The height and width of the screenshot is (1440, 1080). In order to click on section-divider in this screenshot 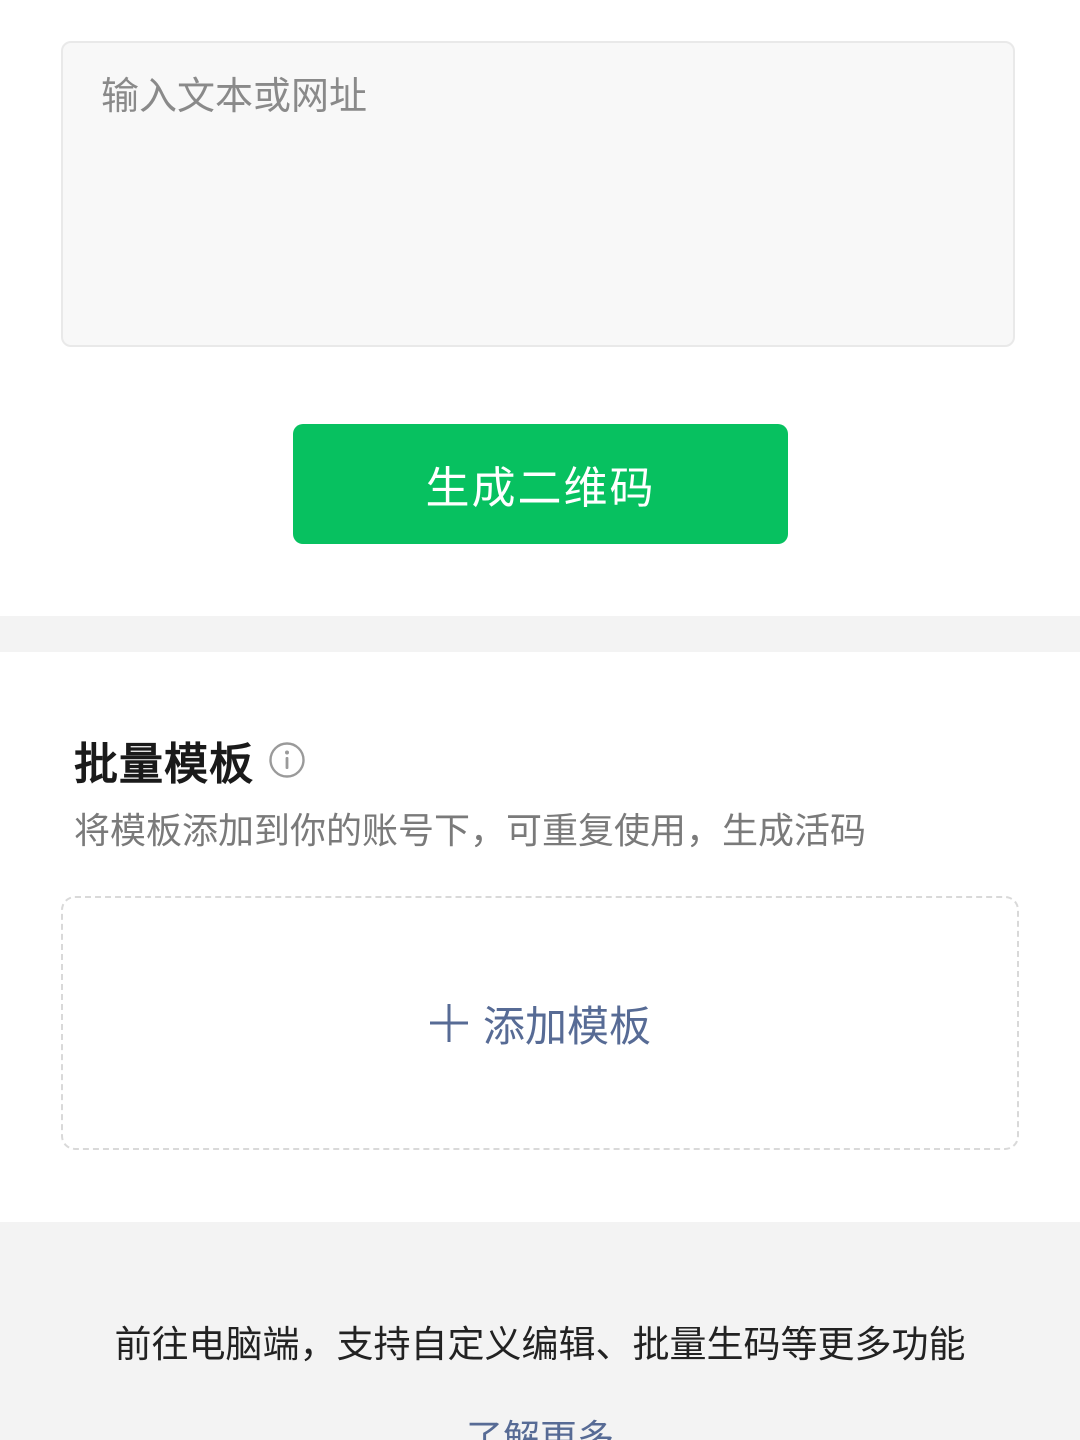, I will do `click(540, 634)`.